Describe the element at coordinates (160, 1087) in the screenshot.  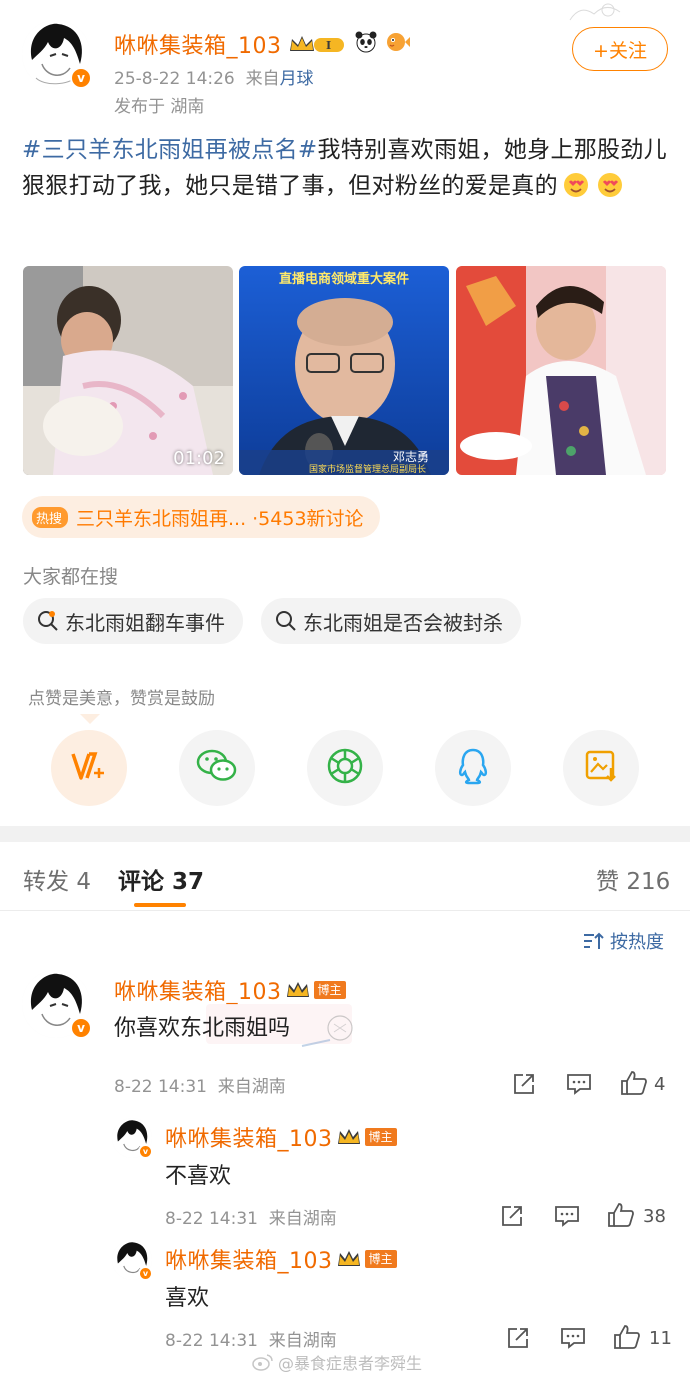
I see `comment-time: 8-22 14:31` at that location.